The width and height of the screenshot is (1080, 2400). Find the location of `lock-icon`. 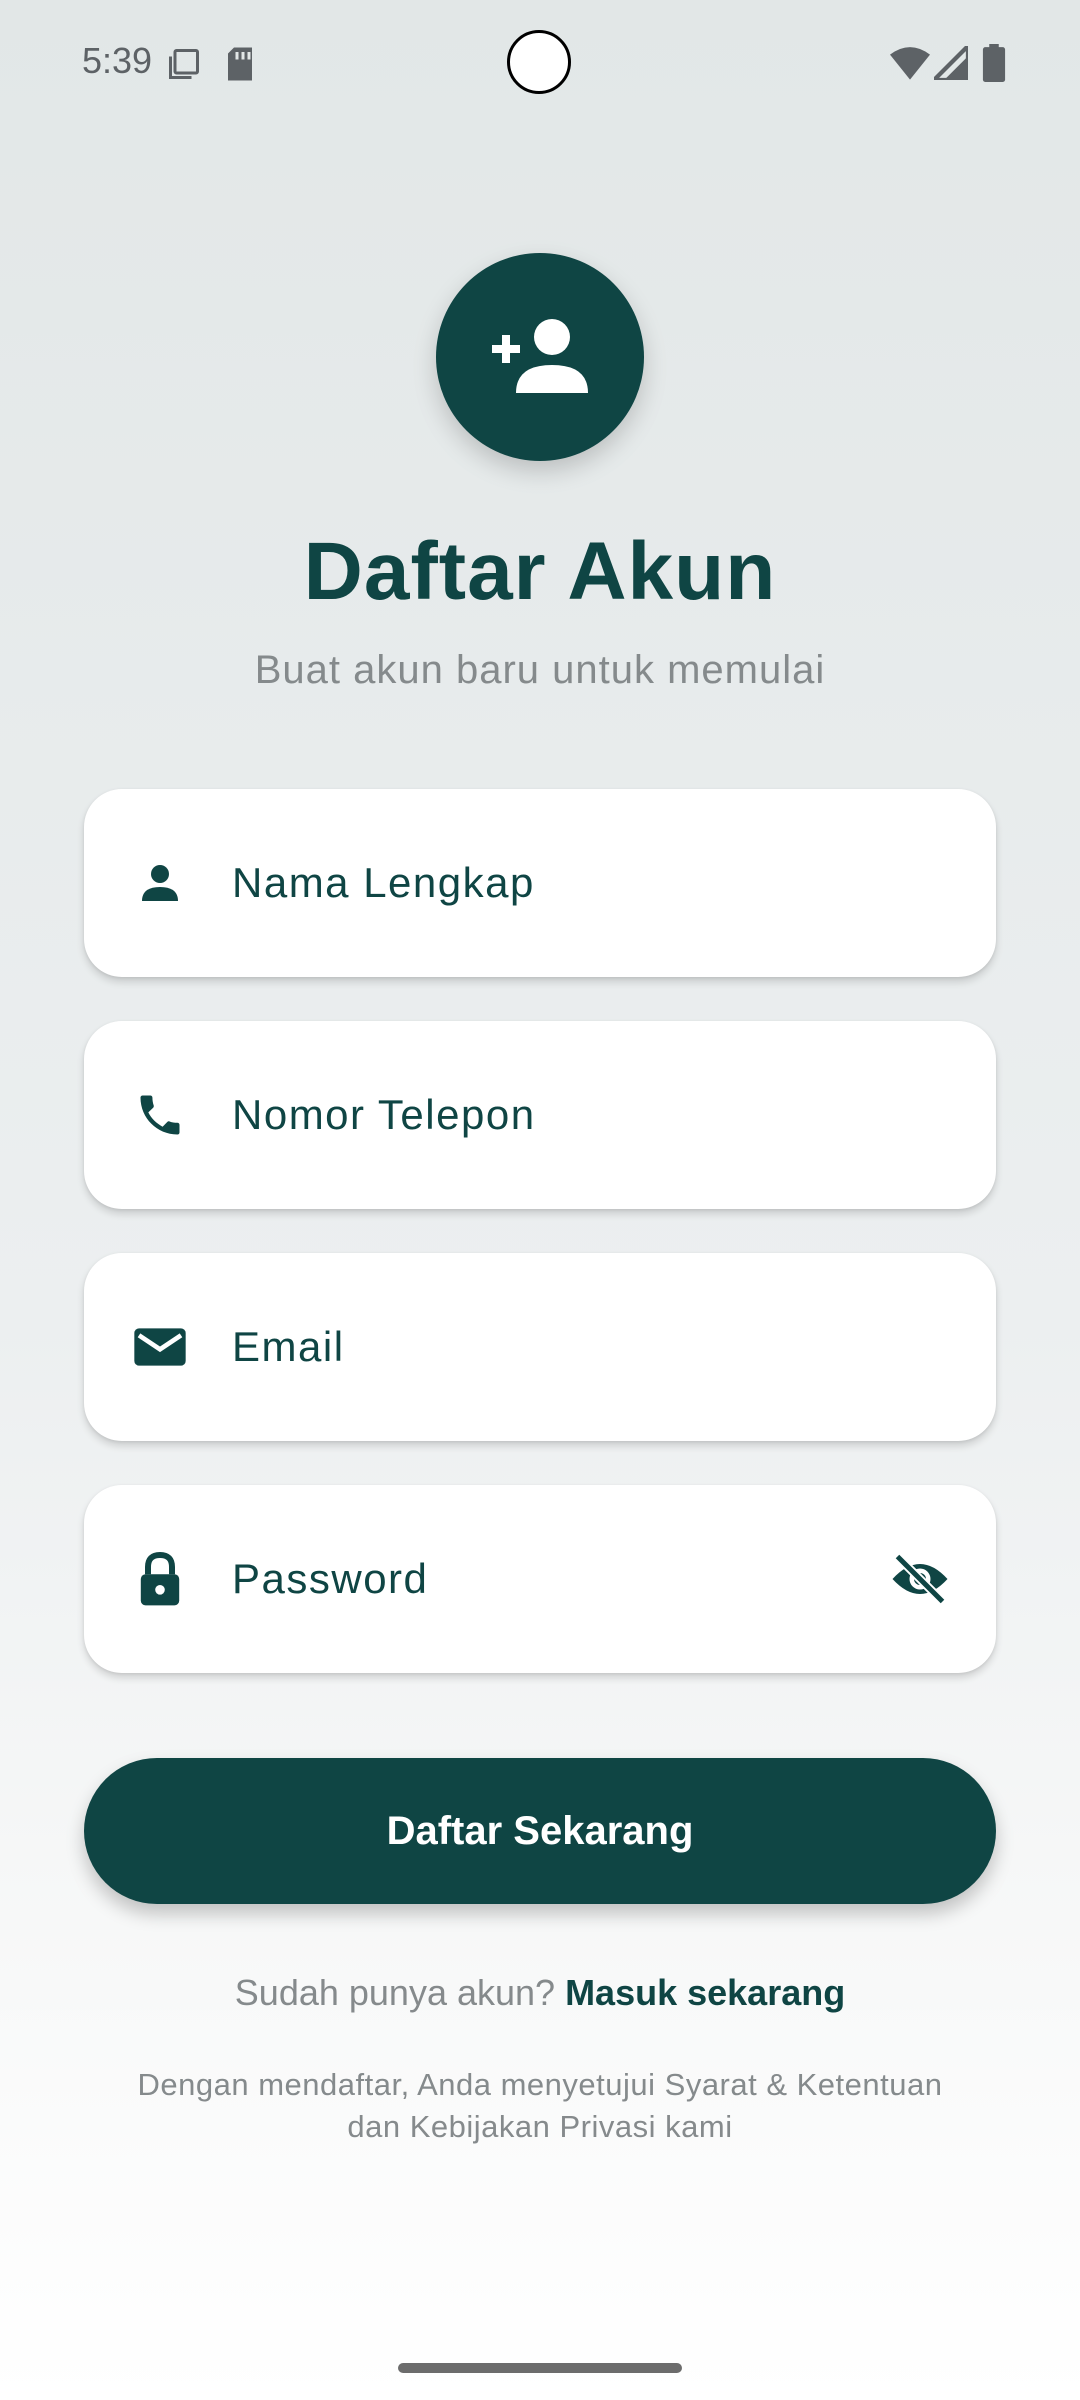

lock-icon is located at coordinates (160, 1579).